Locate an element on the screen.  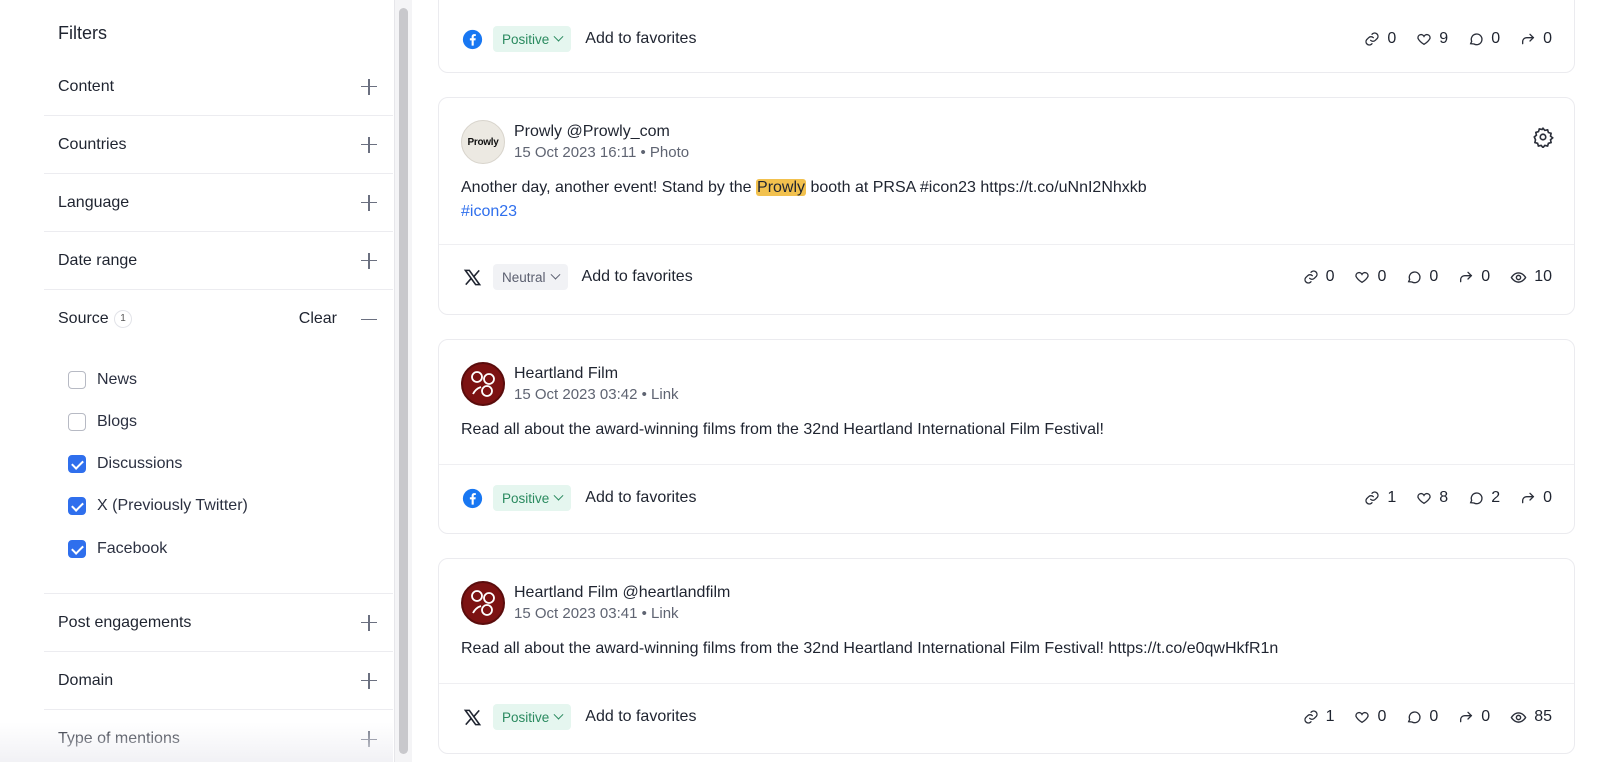
minus-icon is located at coordinates (369, 319).